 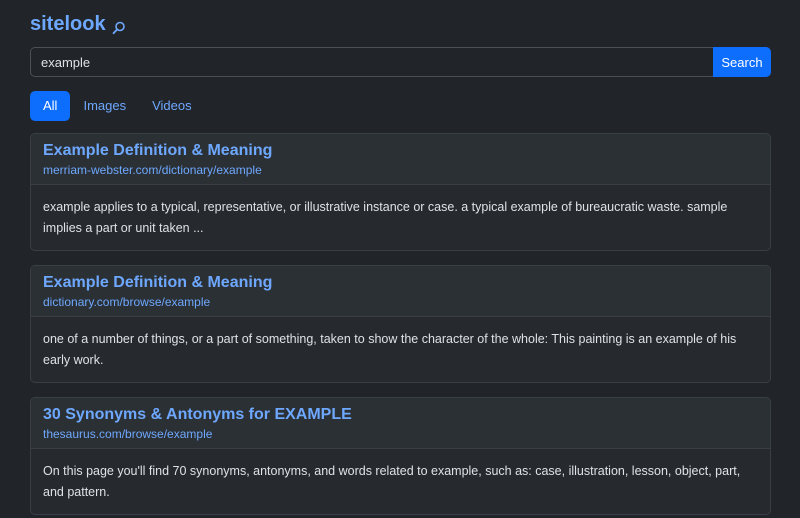 I want to click on site-logo: sitelook, so click(x=400, y=24).